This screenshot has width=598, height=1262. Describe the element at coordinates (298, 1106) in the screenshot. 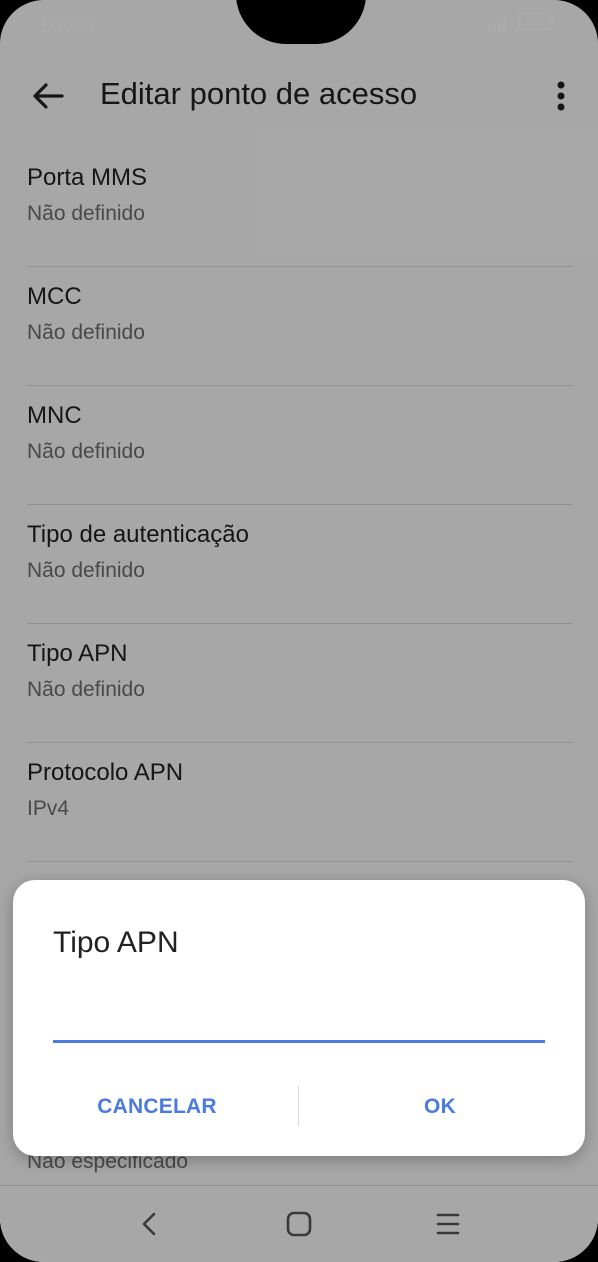

I see `button-divider` at that location.